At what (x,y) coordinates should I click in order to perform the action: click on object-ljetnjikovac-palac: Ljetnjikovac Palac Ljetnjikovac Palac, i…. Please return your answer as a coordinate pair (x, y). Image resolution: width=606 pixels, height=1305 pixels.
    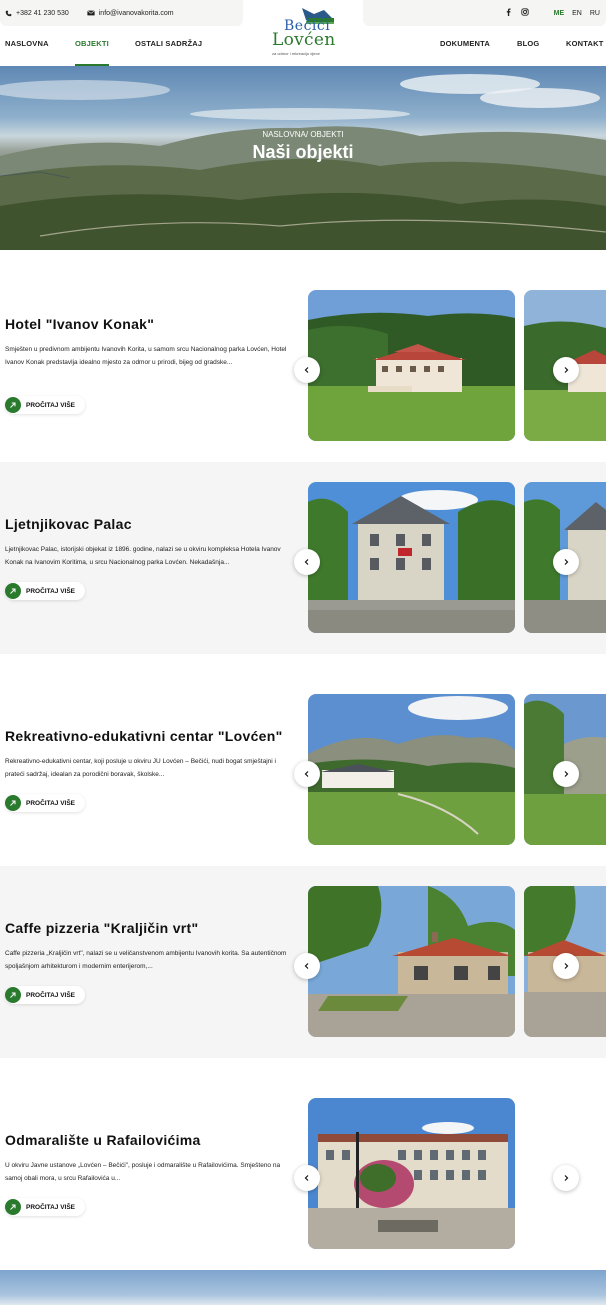
    Looking at the image, I should click on (303, 558).